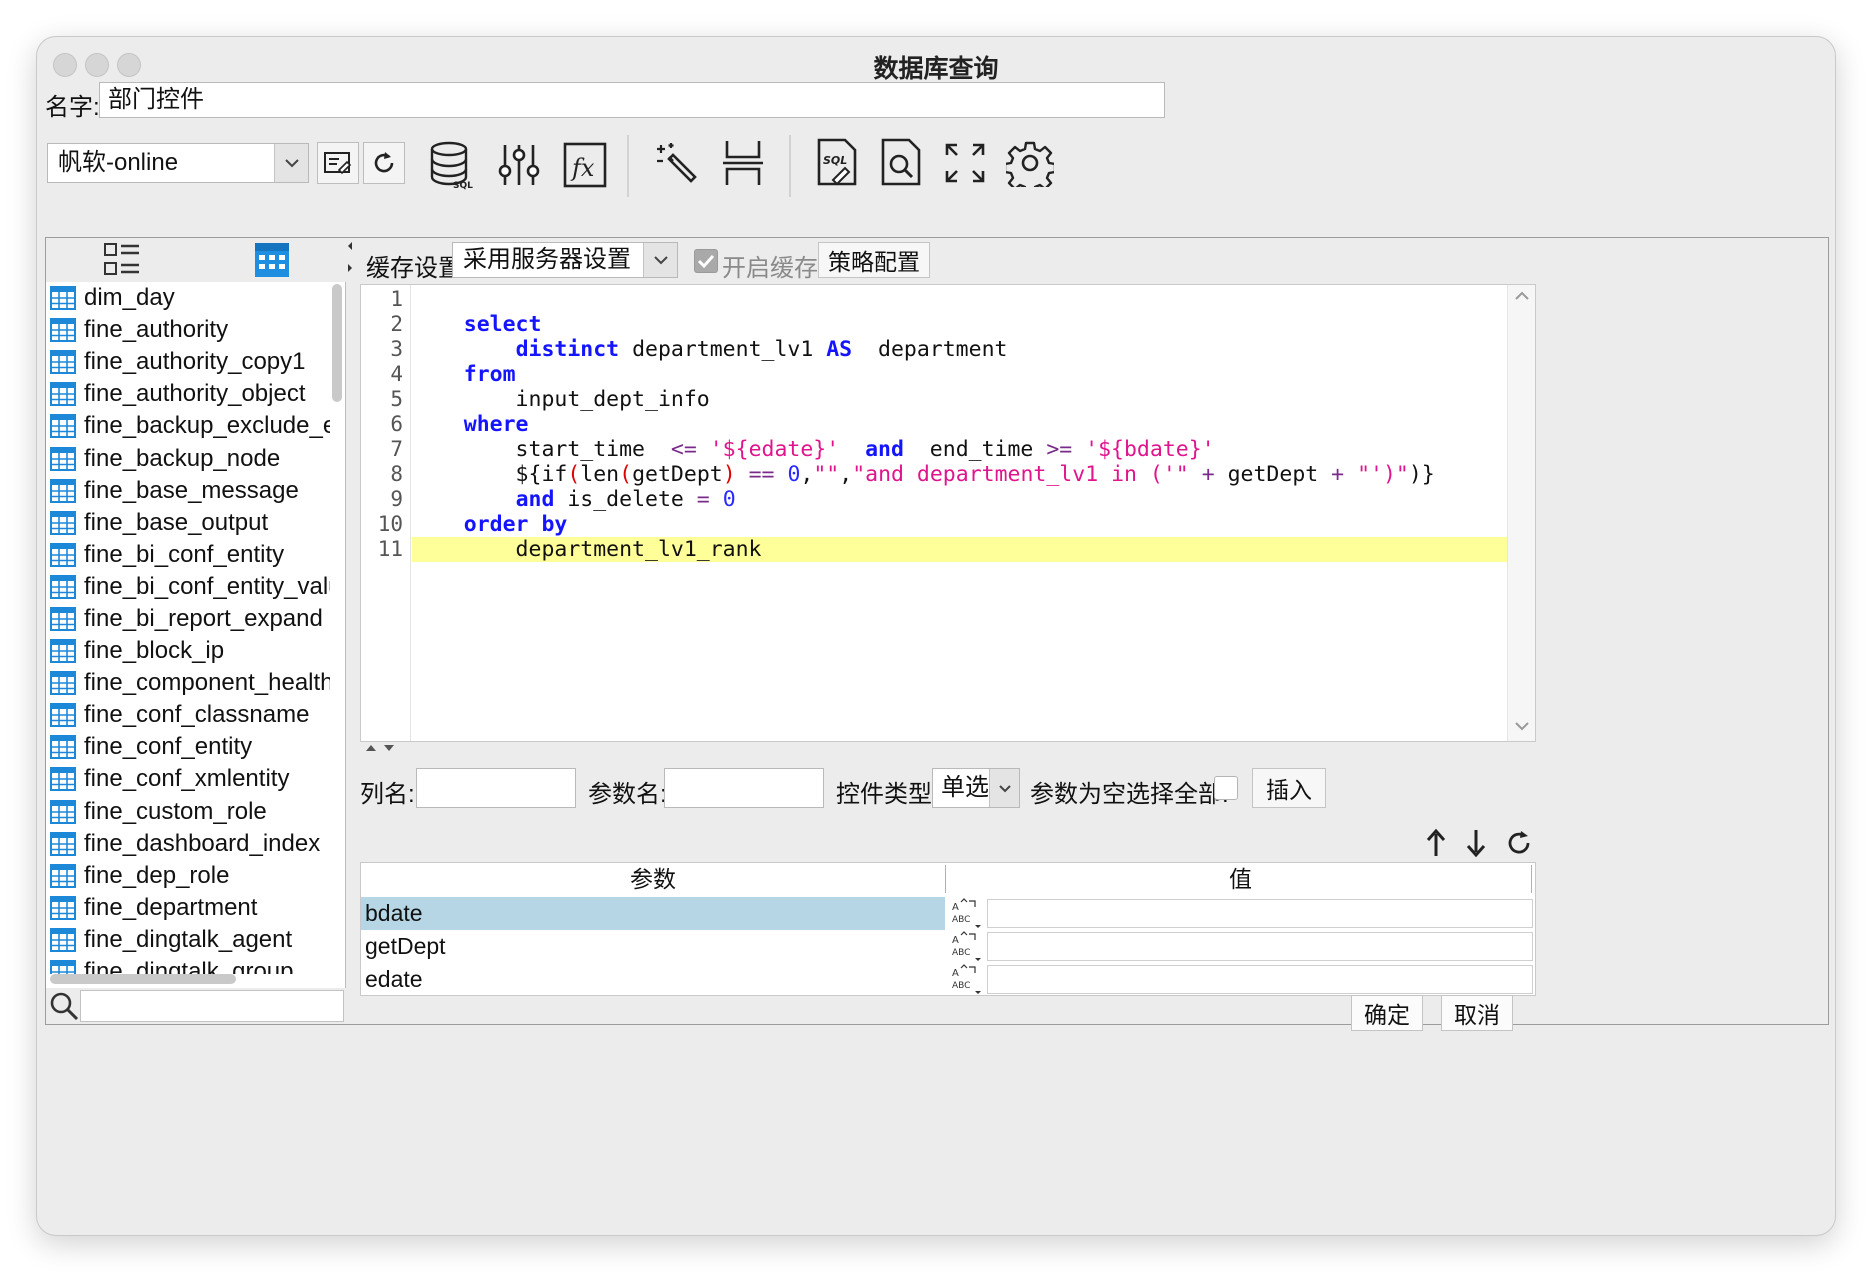  What do you see at coordinates (337, 343) in the screenshot?
I see `table-list-vertical-scrollbar` at bounding box center [337, 343].